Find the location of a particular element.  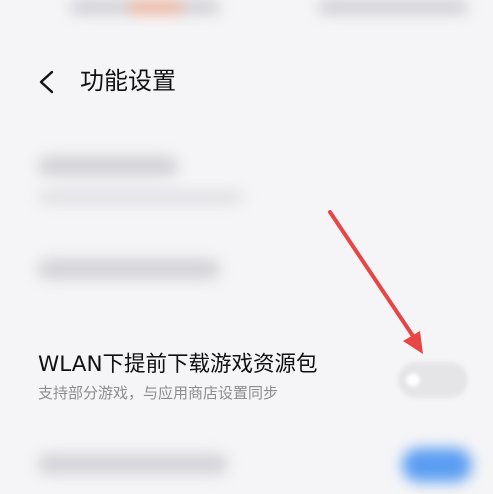

back-button is located at coordinates (48, 82).